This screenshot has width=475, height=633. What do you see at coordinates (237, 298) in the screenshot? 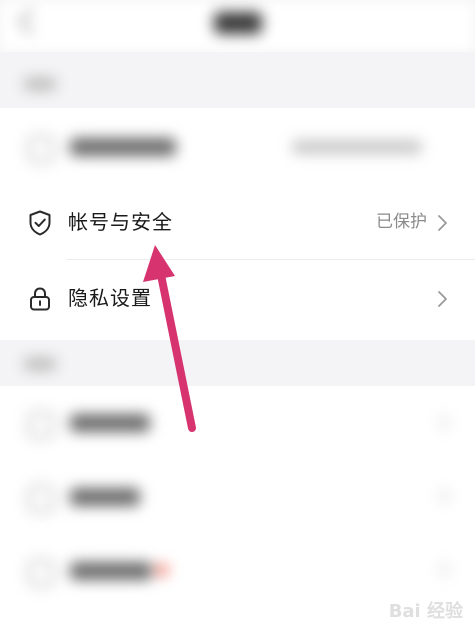
I see `settings-row-privacy: 隐私设置` at bounding box center [237, 298].